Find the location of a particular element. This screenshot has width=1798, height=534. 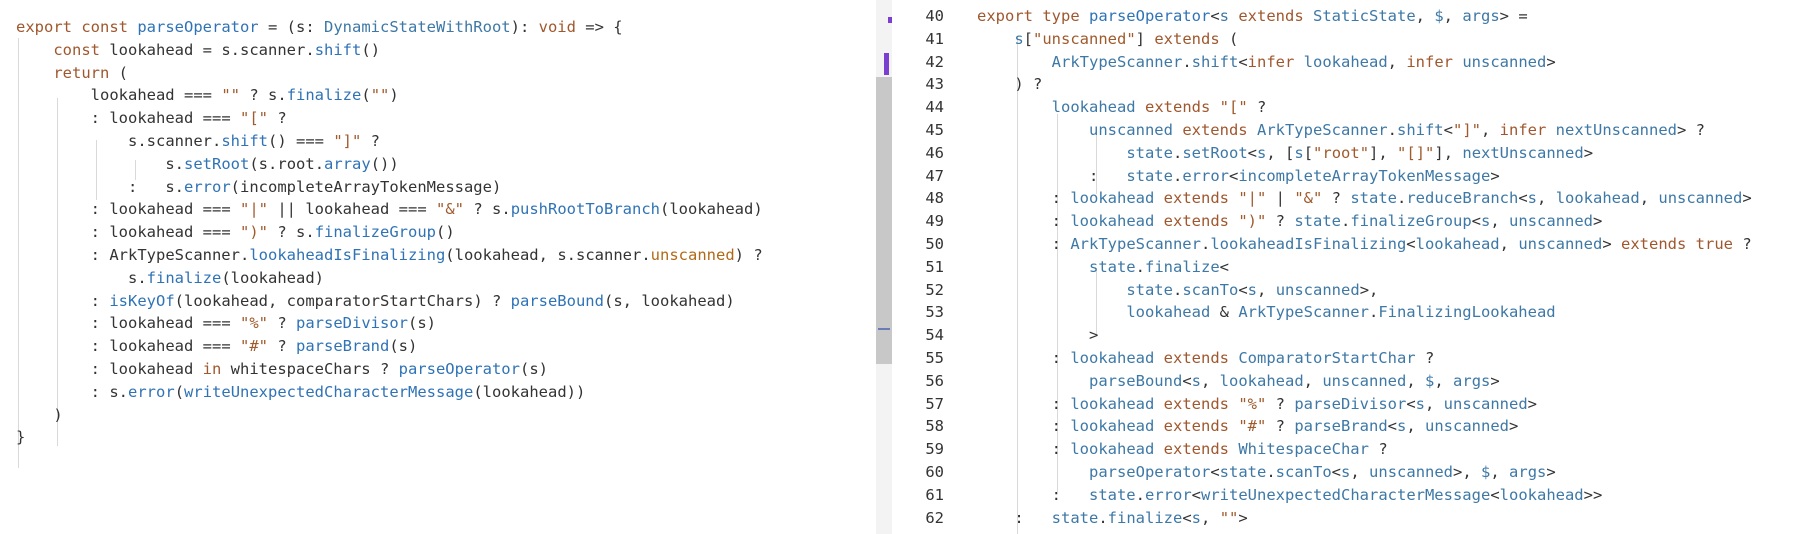

code-line: s.setRoot(s.root.array()) is located at coordinates (207, 164).